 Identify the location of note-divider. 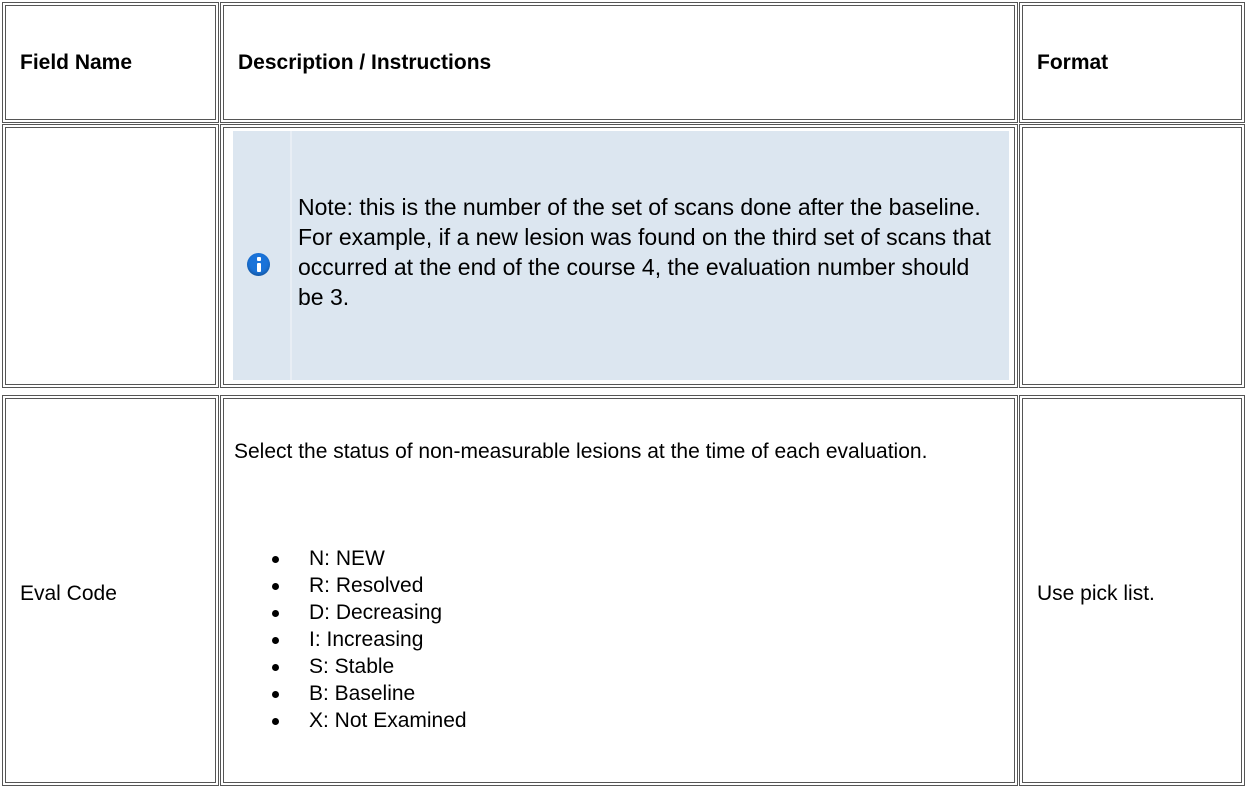
(291, 255).